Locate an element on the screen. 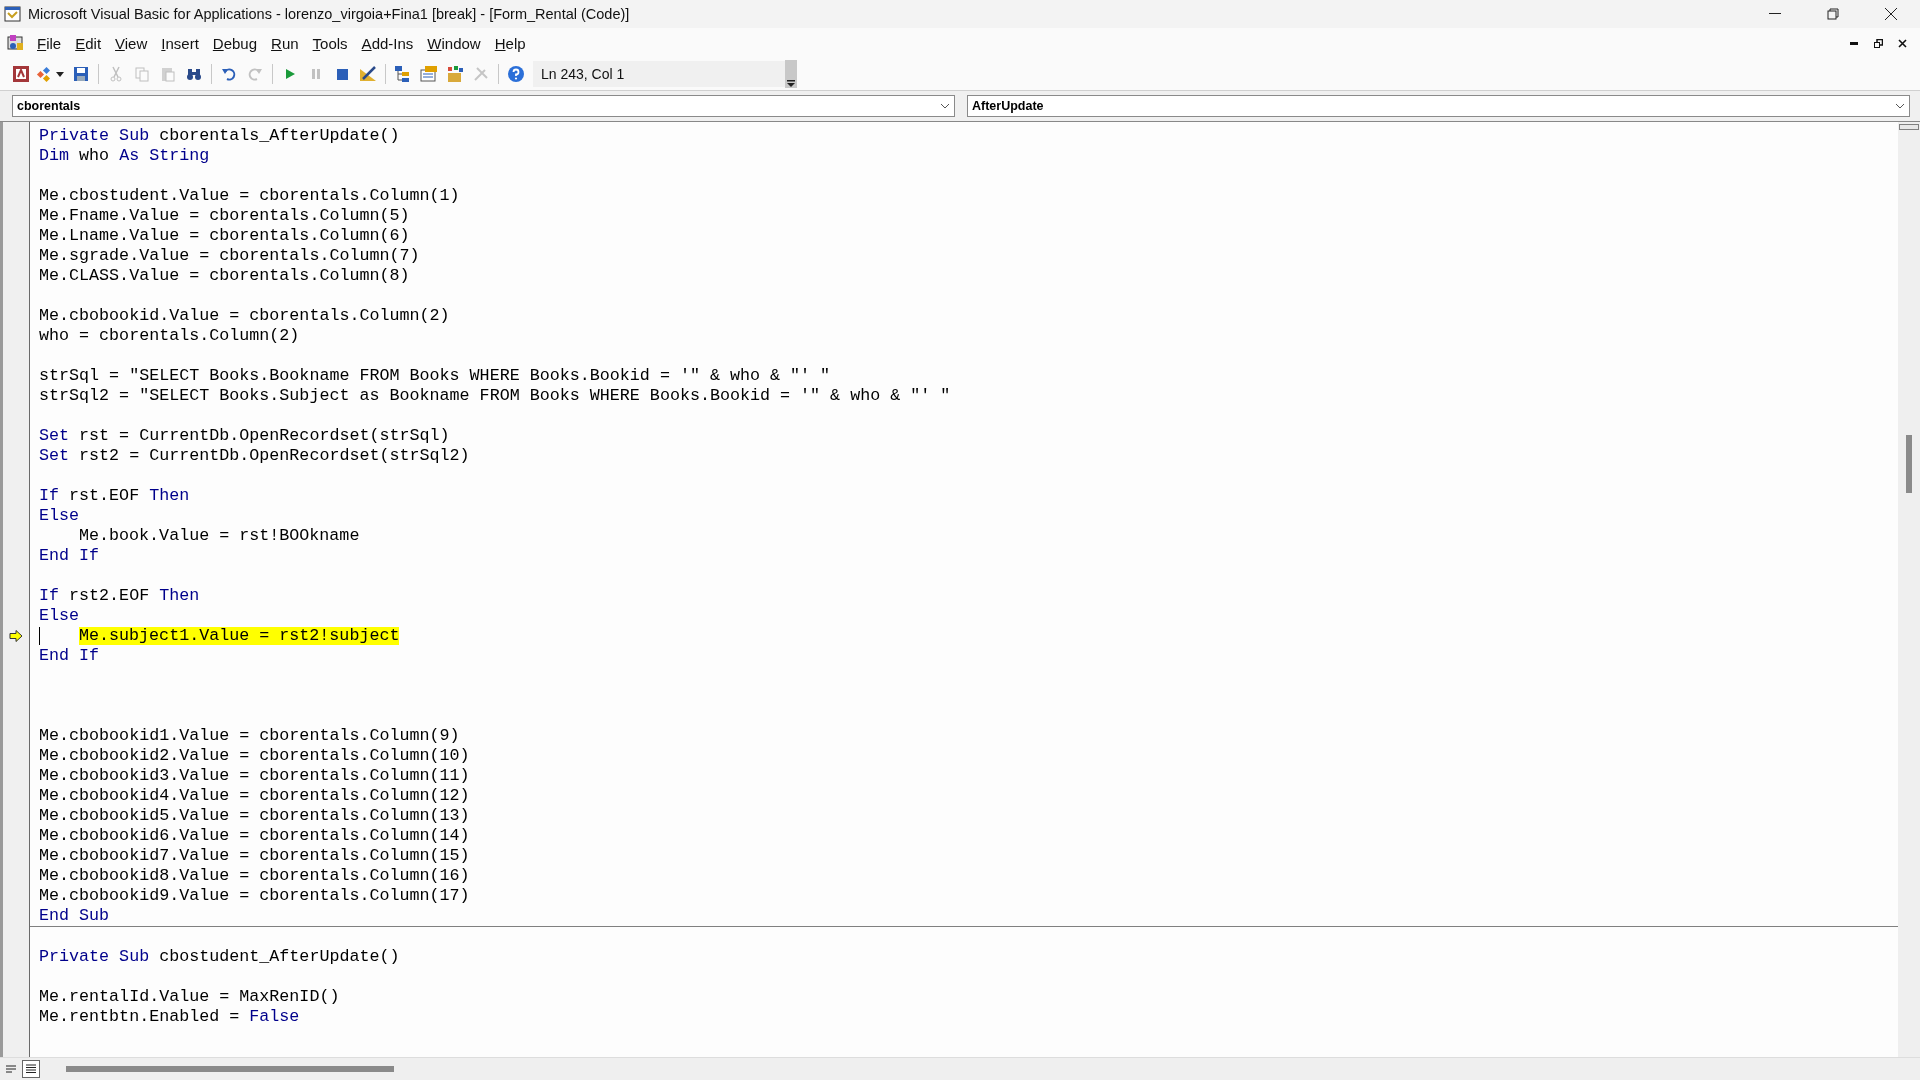 This screenshot has width=1920, height=1080. text-cursor is located at coordinates (39, 636).